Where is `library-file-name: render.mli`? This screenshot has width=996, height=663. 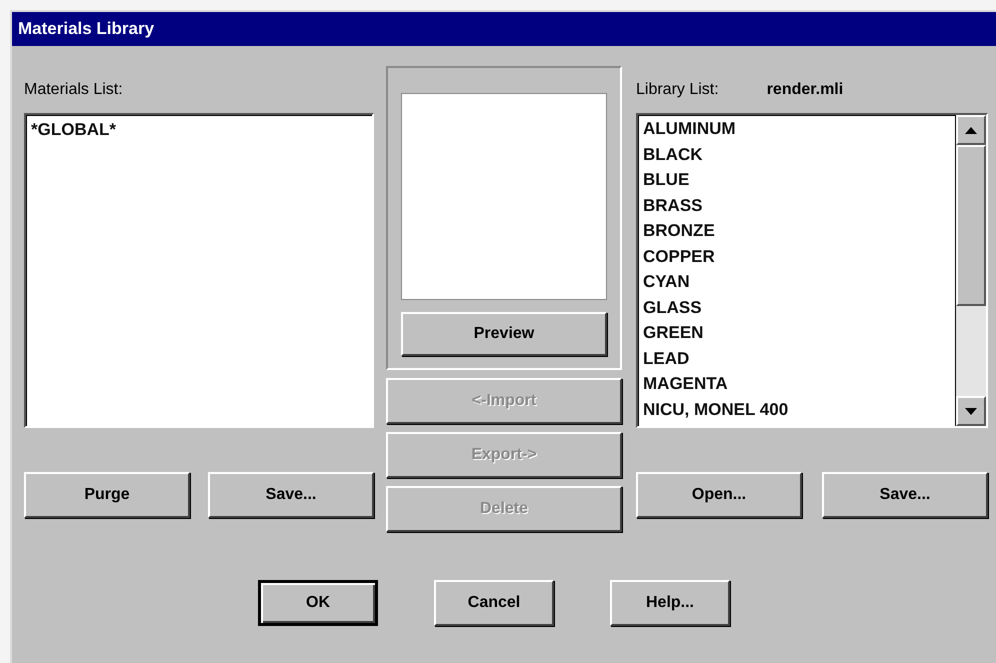 library-file-name: render.mli is located at coordinates (805, 90).